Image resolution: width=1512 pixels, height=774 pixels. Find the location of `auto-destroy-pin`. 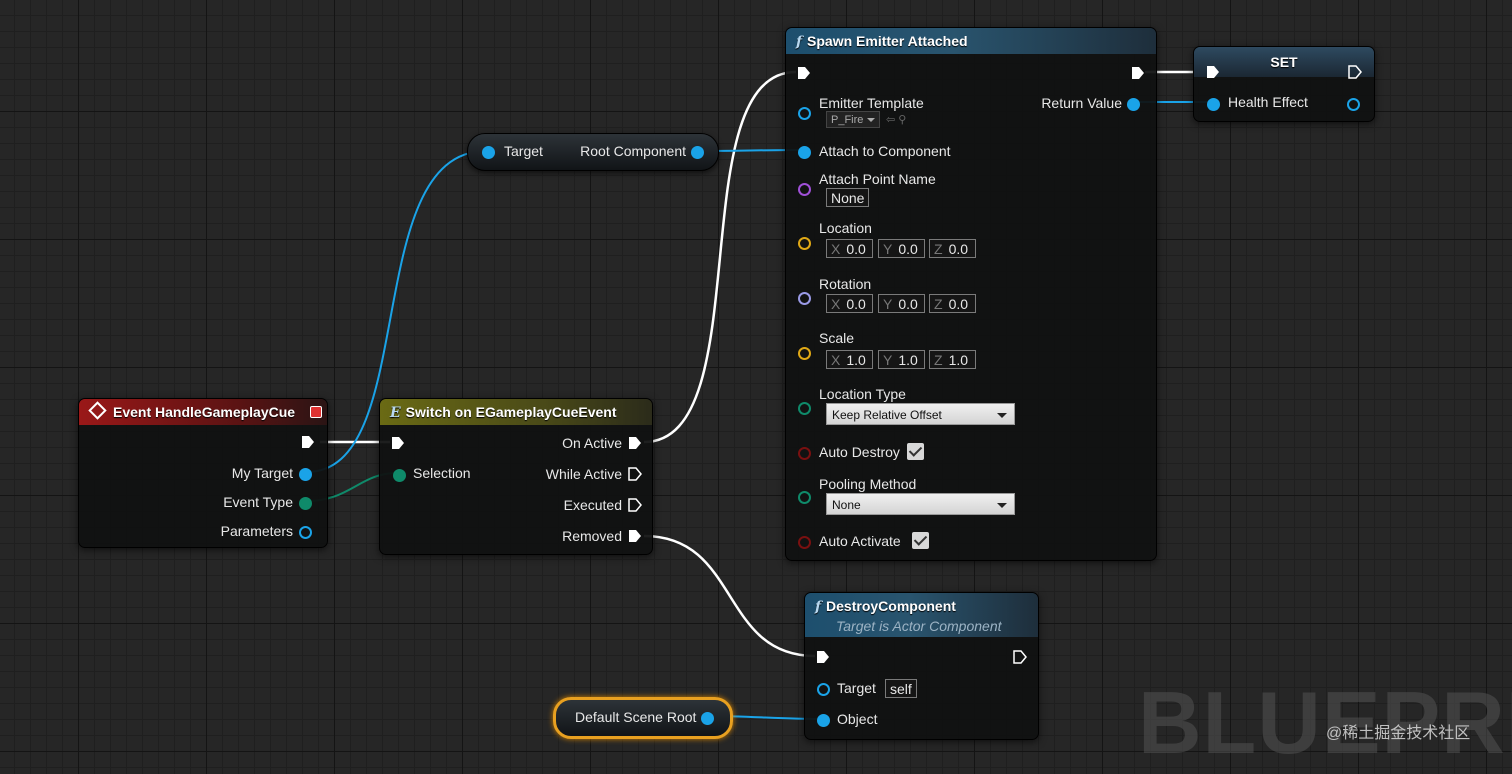

auto-destroy-pin is located at coordinates (804, 453).